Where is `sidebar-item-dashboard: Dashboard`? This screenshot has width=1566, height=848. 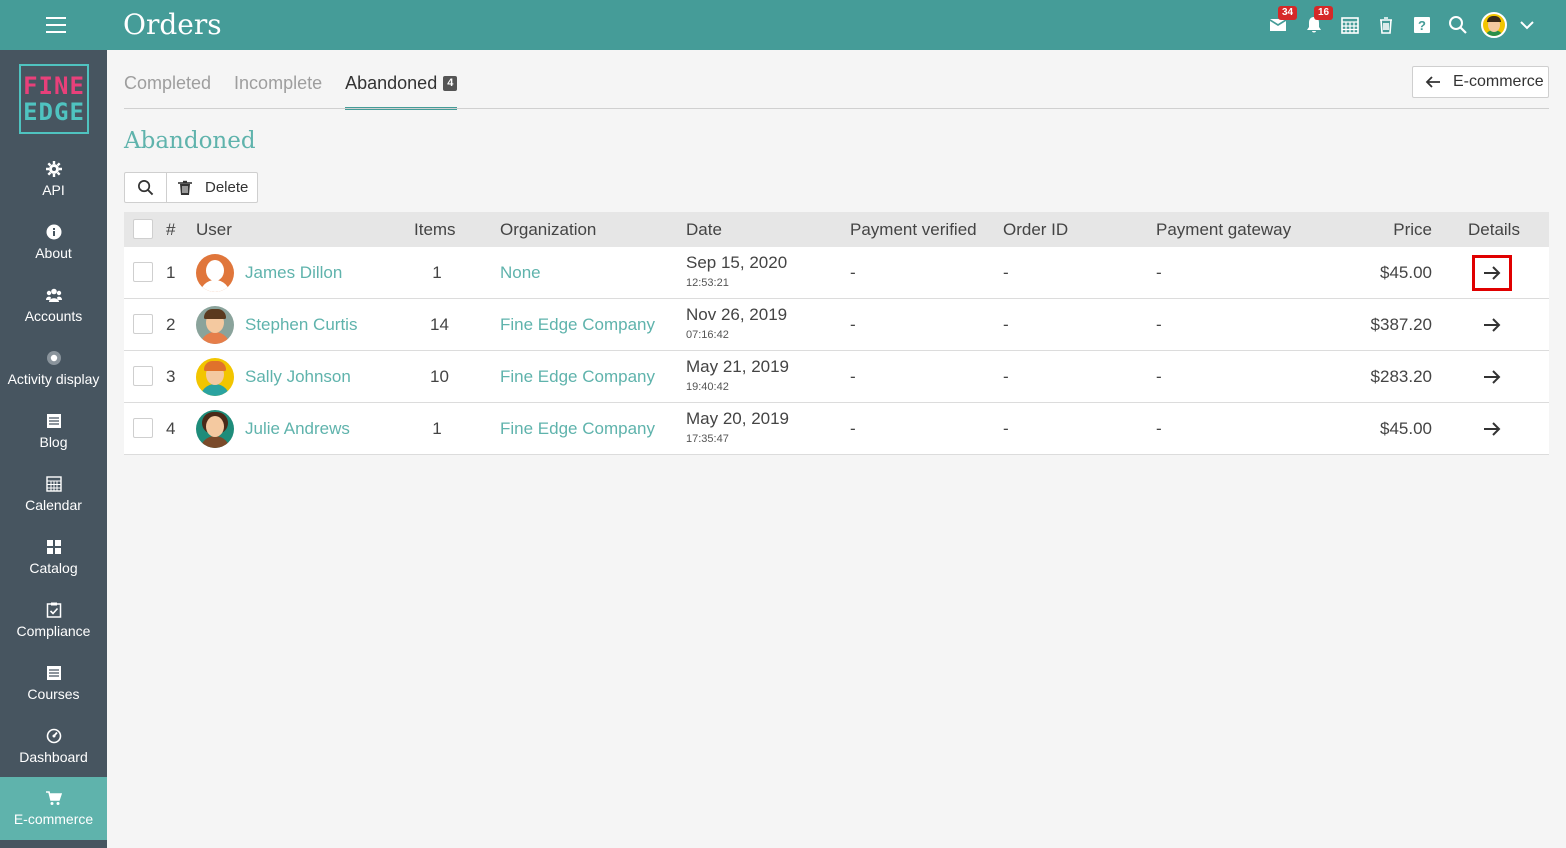
sidebar-item-dashboard: Dashboard is located at coordinates (53, 746).